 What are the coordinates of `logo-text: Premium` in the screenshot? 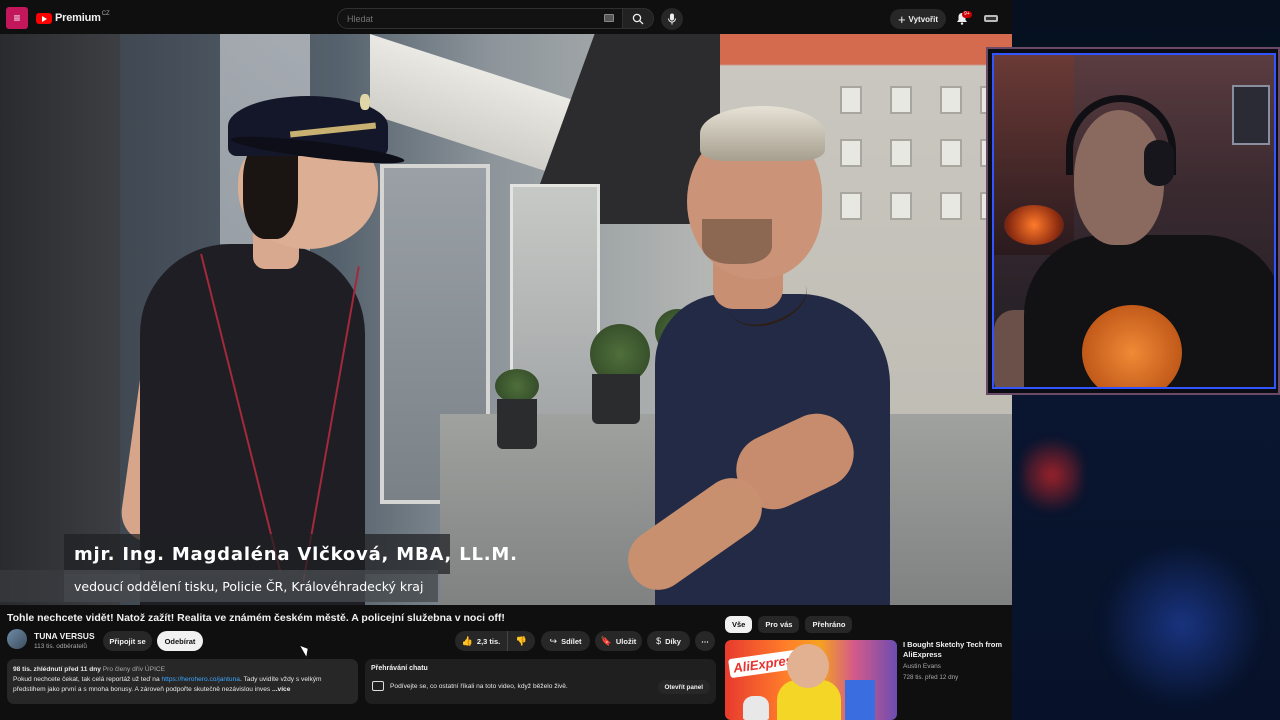 It's located at (78, 18).